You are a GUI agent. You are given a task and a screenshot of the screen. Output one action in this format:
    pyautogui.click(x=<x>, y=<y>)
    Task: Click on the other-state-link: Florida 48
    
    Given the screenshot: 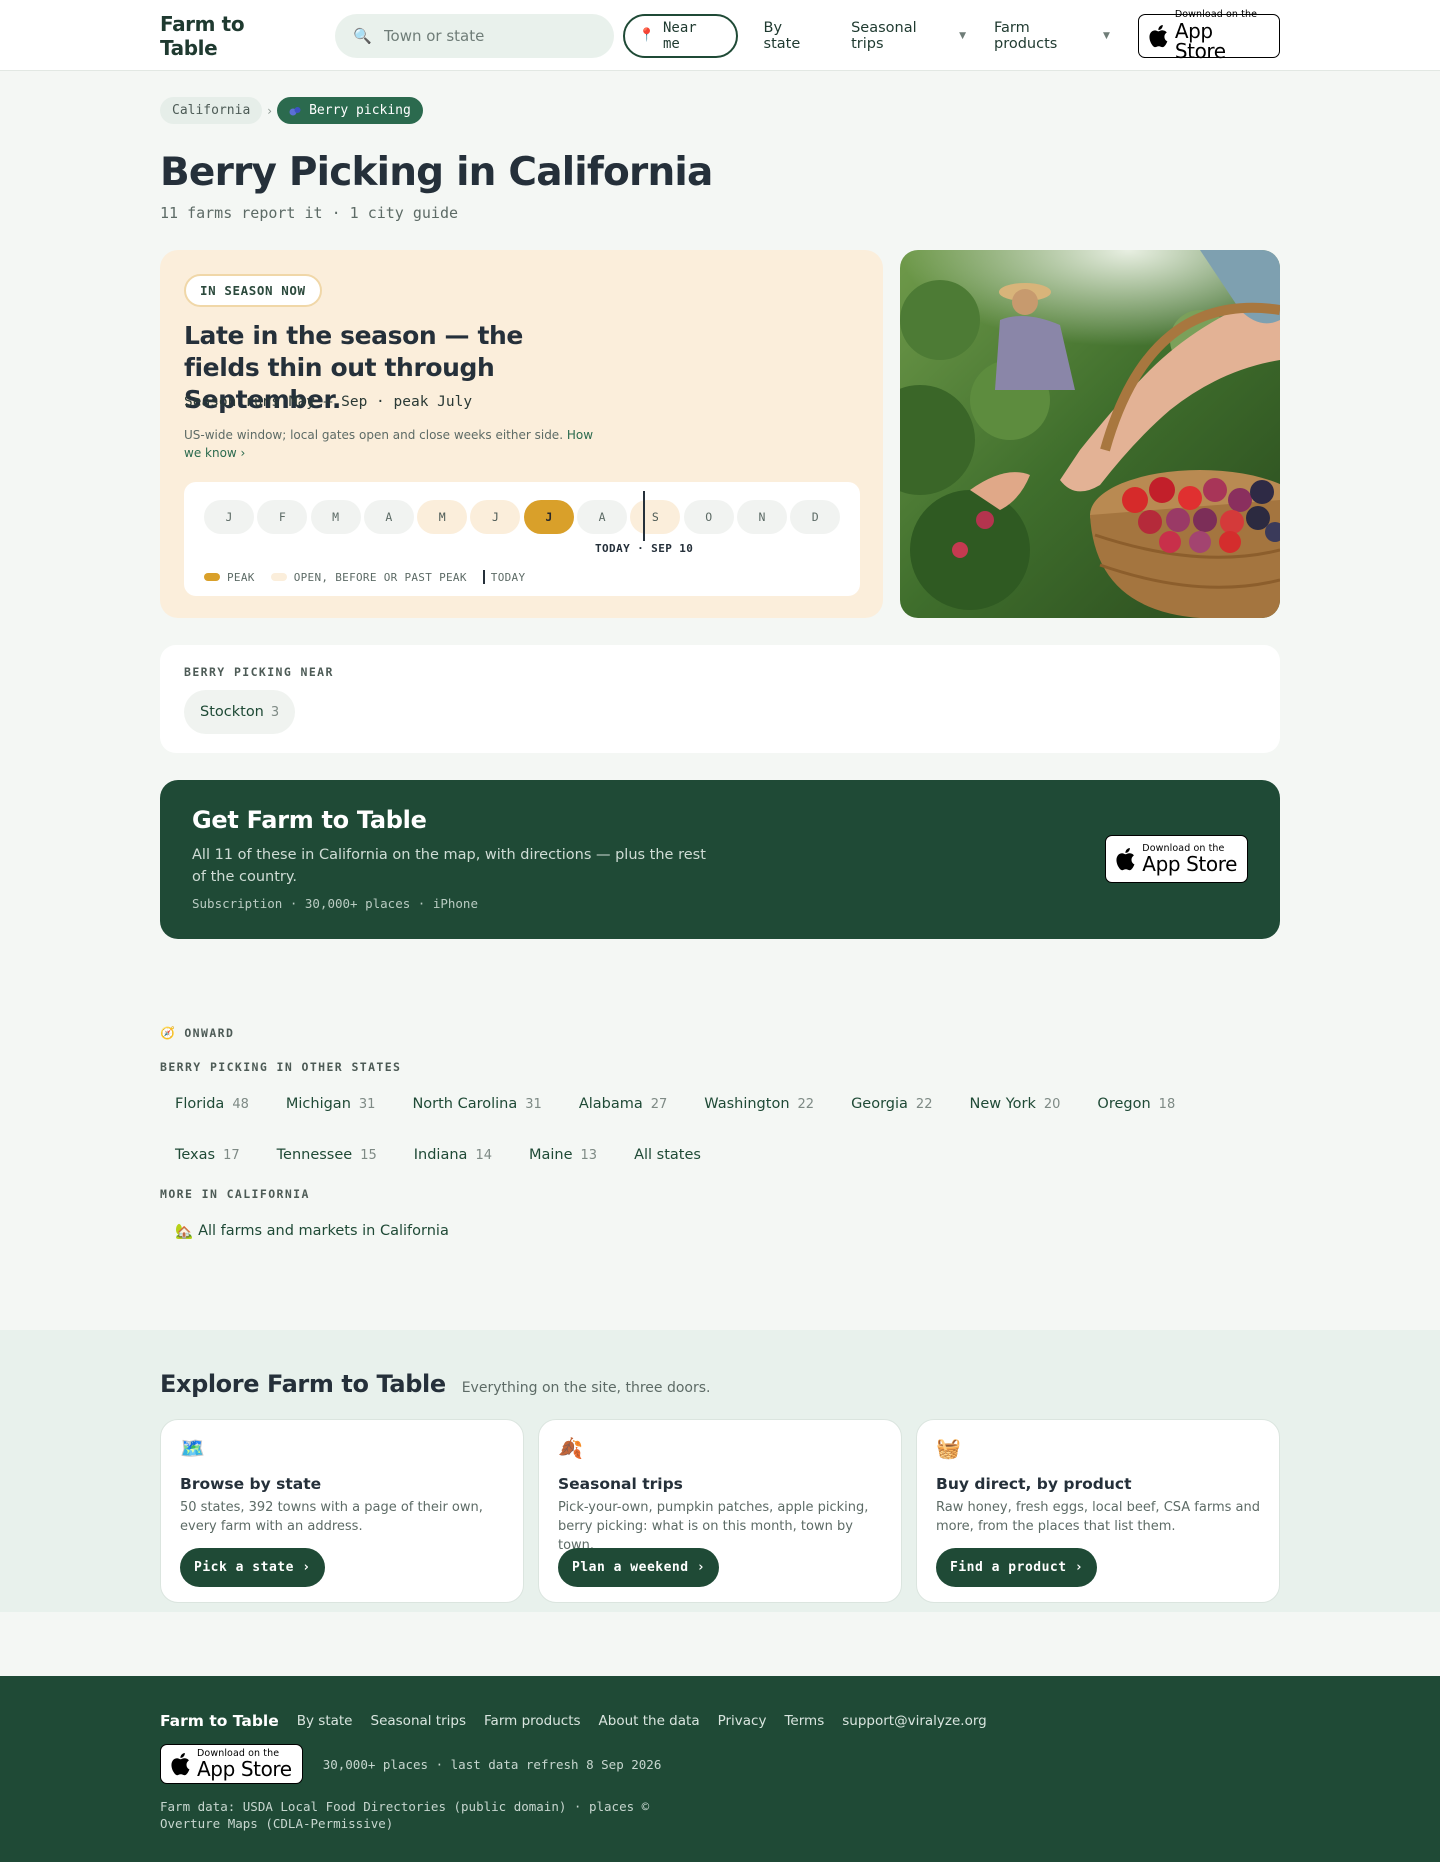 What is the action you would take?
    pyautogui.click(x=212, y=1104)
    